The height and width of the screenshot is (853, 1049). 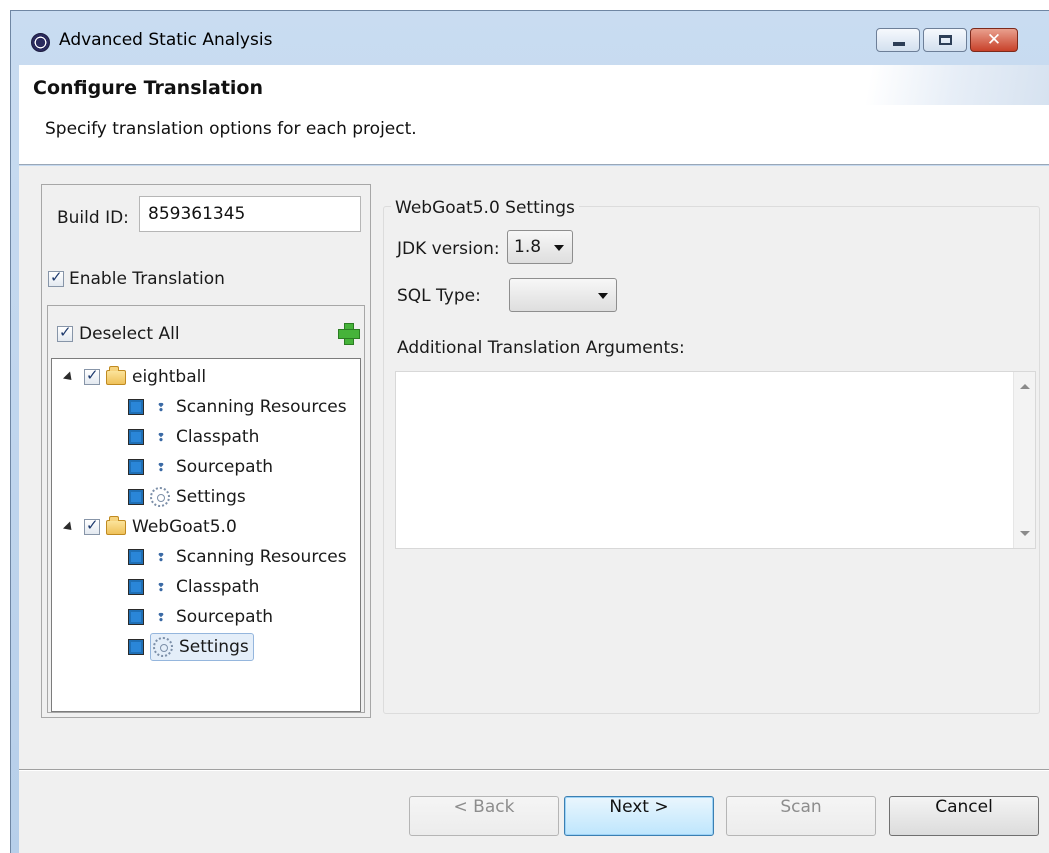 I want to click on tree-item-label: eightball, so click(x=169, y=377).